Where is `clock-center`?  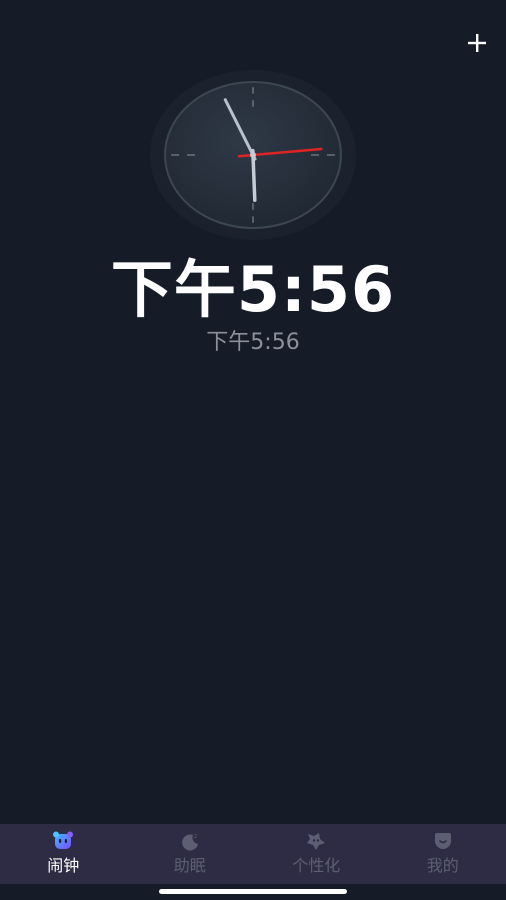 clock-center is located at coordinates (253, 155).